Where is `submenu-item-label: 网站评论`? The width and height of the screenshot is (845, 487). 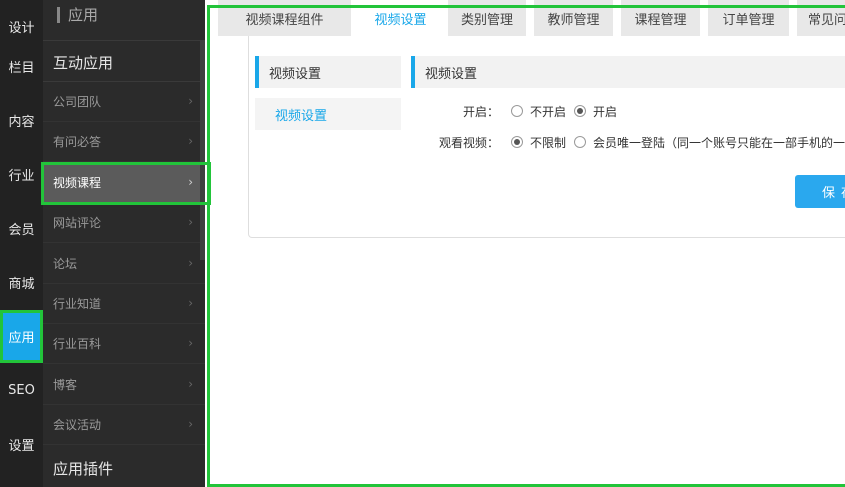
submenu-item-label: 网站评论 is located at coordinates (77, 223).